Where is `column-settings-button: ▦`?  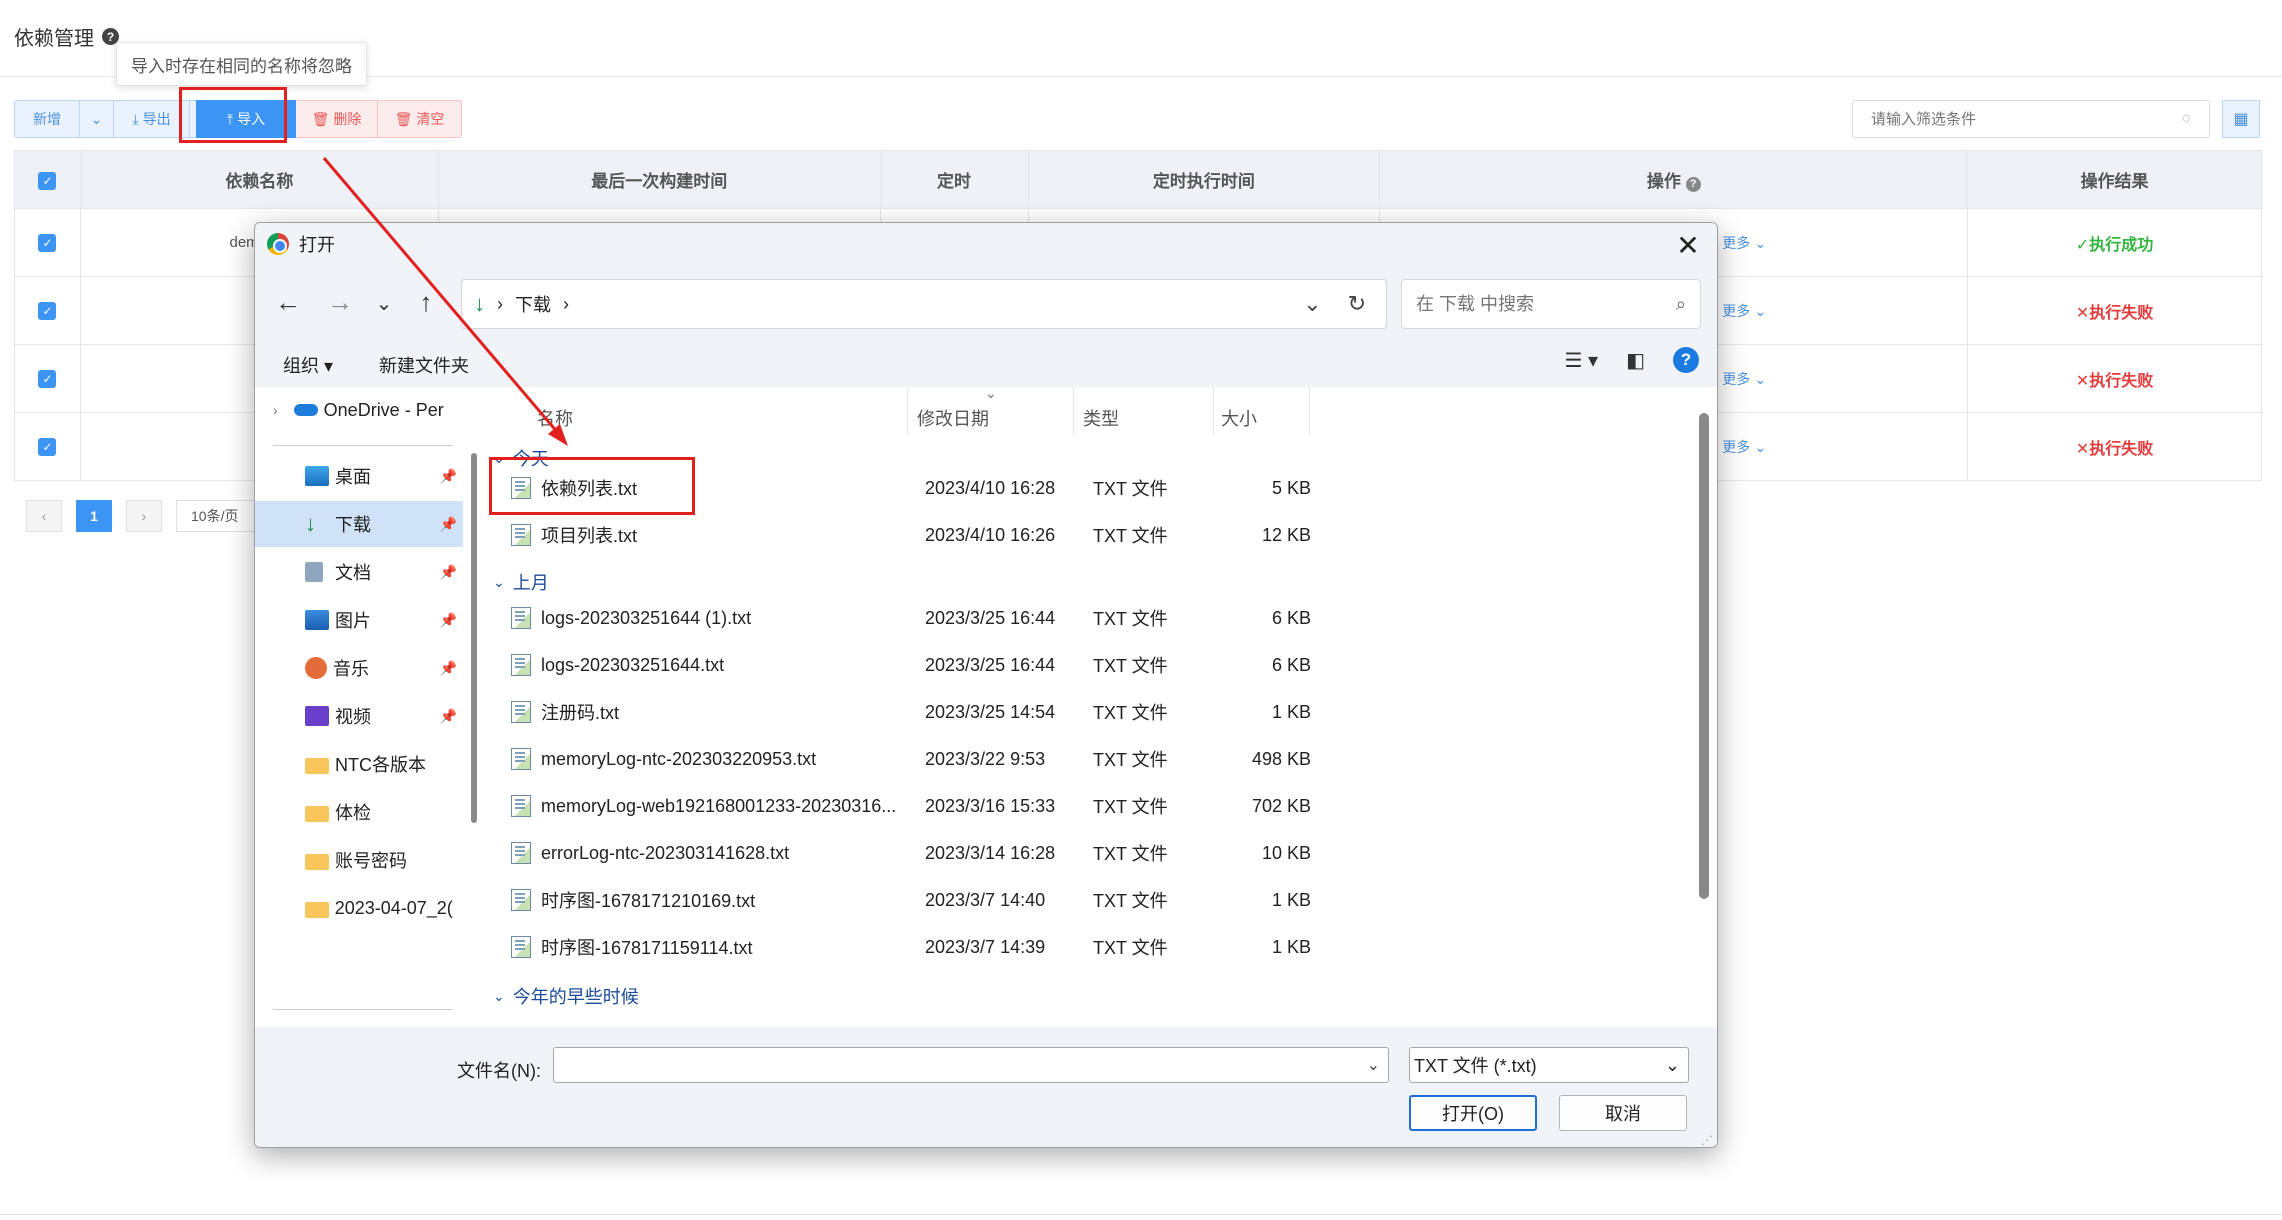
column-settings-button: ▦ is located at coordinates (2241, 119).